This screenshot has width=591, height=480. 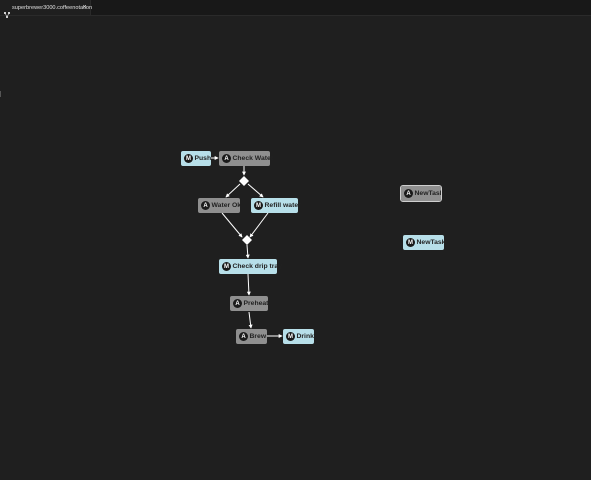 What do you see at coordinates (247, 251) in the screenshot?
I see `edge-join-check-drip-tray` at bounding box center [247, 251].